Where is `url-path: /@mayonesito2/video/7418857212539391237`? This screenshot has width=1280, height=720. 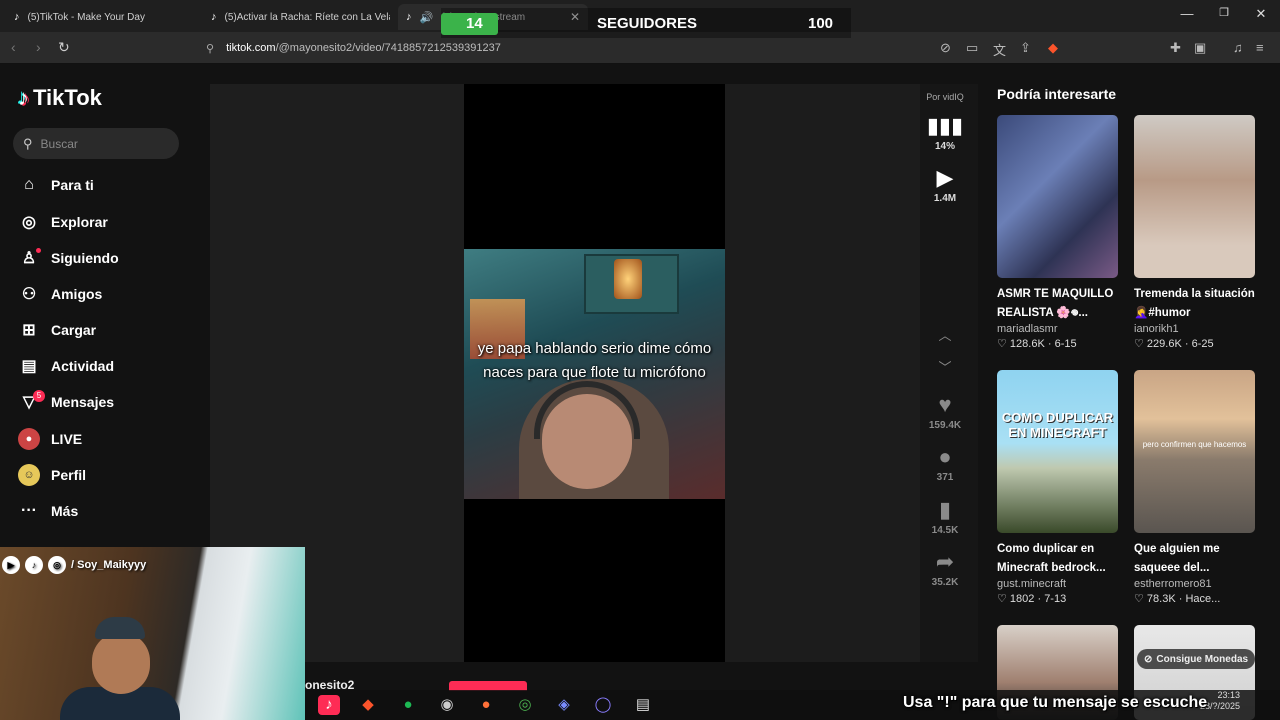 url-path: /@mayonesito2/video/7418857212539391237 is located at coordinates (388, 48).